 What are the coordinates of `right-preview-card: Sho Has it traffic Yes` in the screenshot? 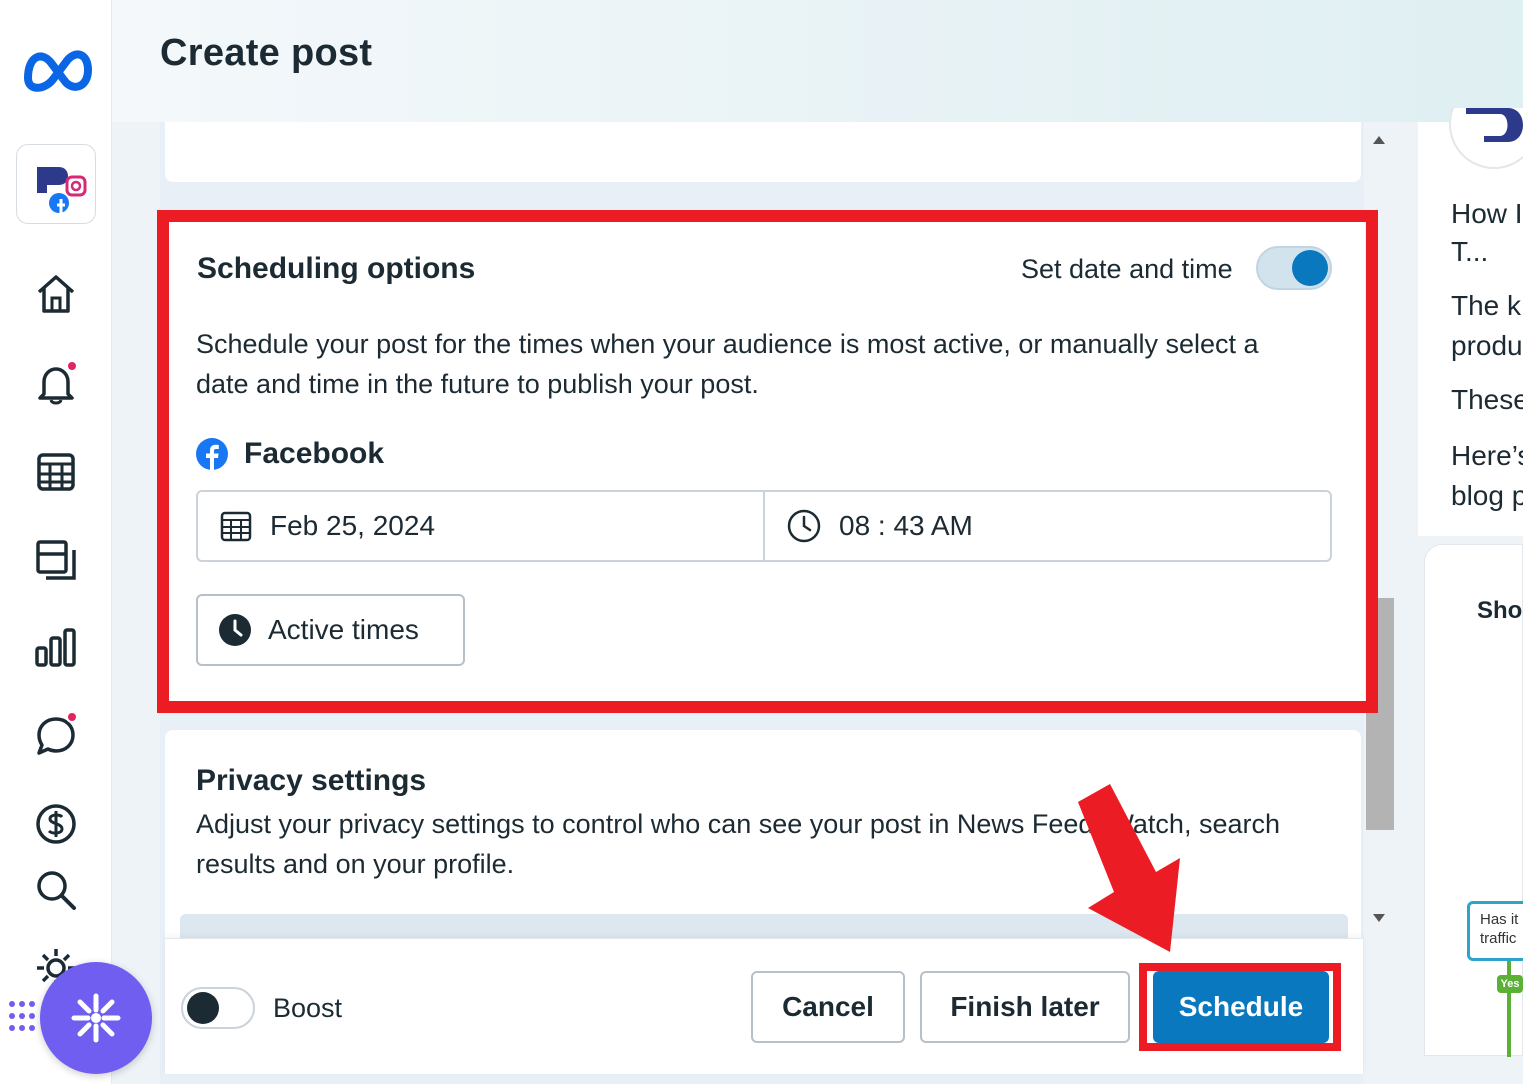 It's located at (1473, 800).